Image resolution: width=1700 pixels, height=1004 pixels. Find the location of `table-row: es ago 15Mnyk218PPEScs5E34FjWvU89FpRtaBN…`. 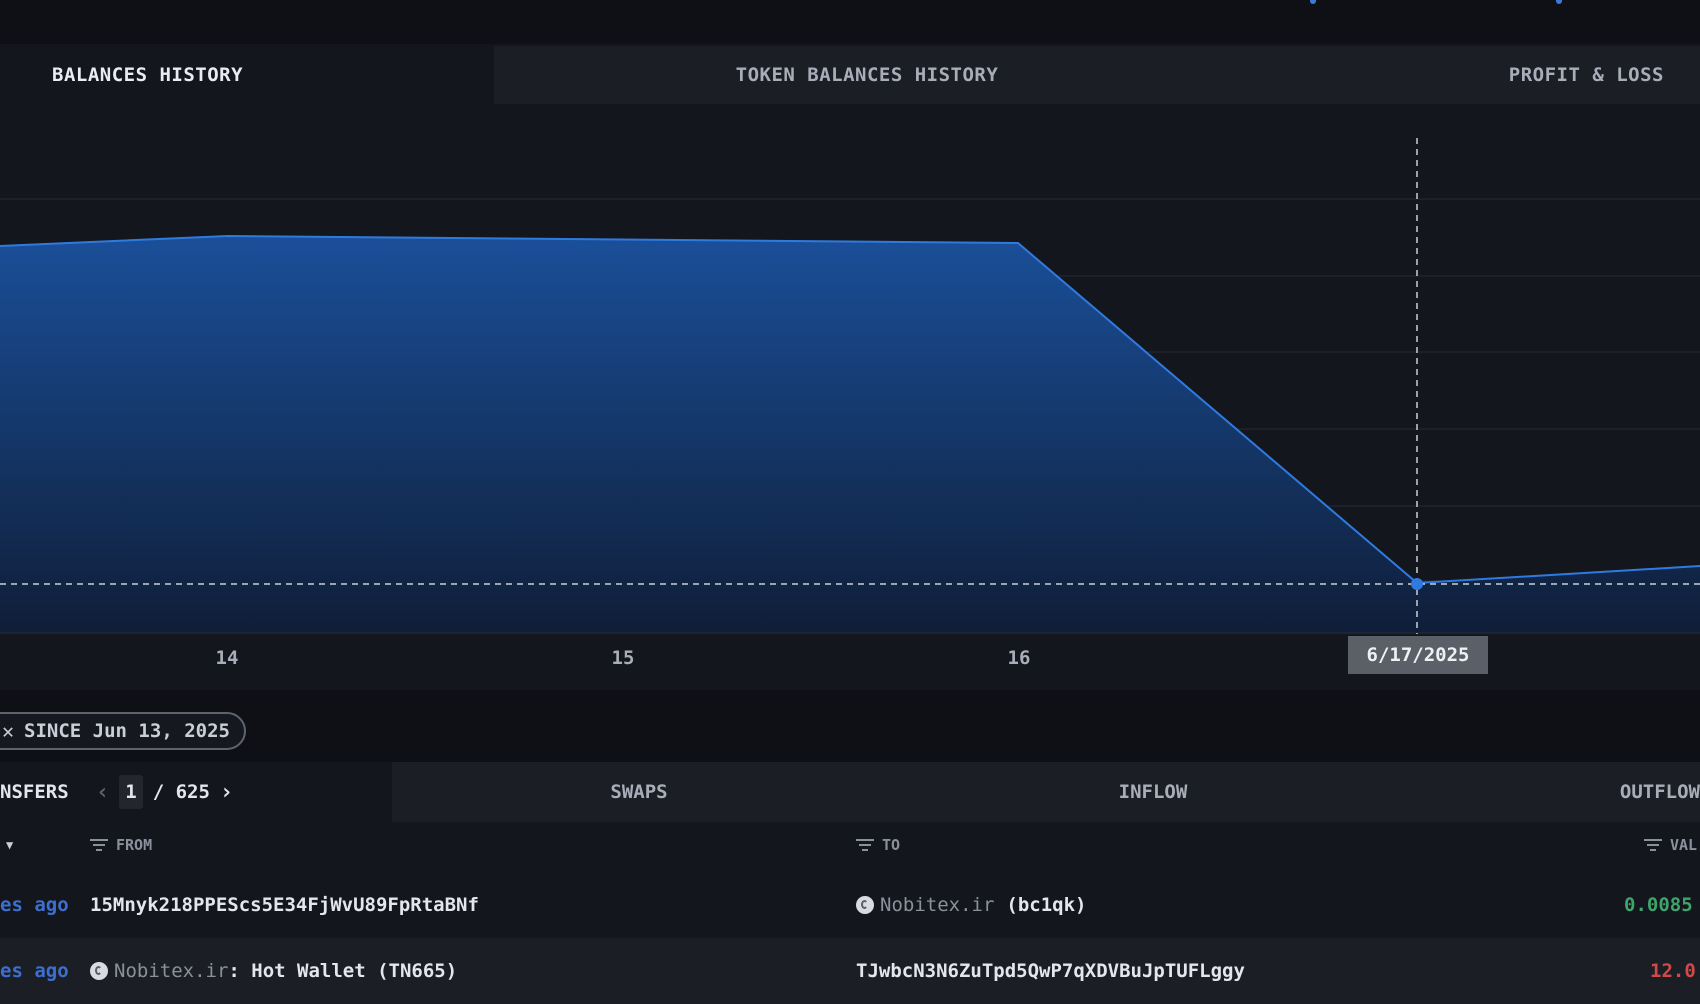

table-row: es ago 15Mnyk218PPEScs5E34FjWvU89FpRtaBN… is located at coordinates (850, 905).